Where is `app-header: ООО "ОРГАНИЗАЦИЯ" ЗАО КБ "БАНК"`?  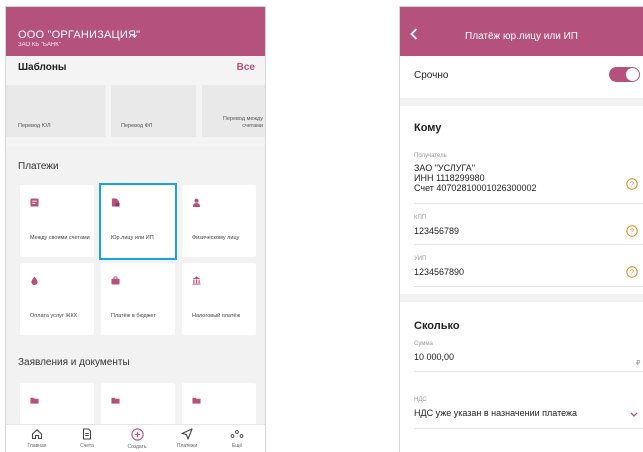 app-header: ООО "ОРГАНИЗАЦИЯ" ЗАО КБ "БАНК" is located at coordinates (135, 31).